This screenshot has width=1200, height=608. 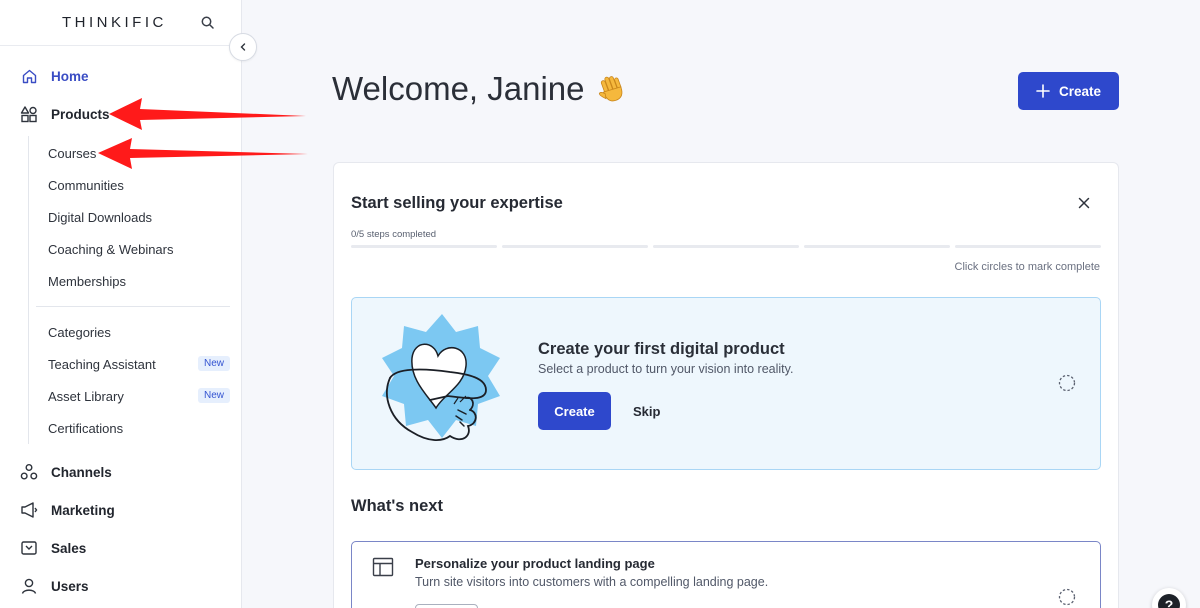 What do you see at coordinates (70, 76) in the screenshot?
I see `sidebar-item-label: Home` at bounding box center [70, 76].